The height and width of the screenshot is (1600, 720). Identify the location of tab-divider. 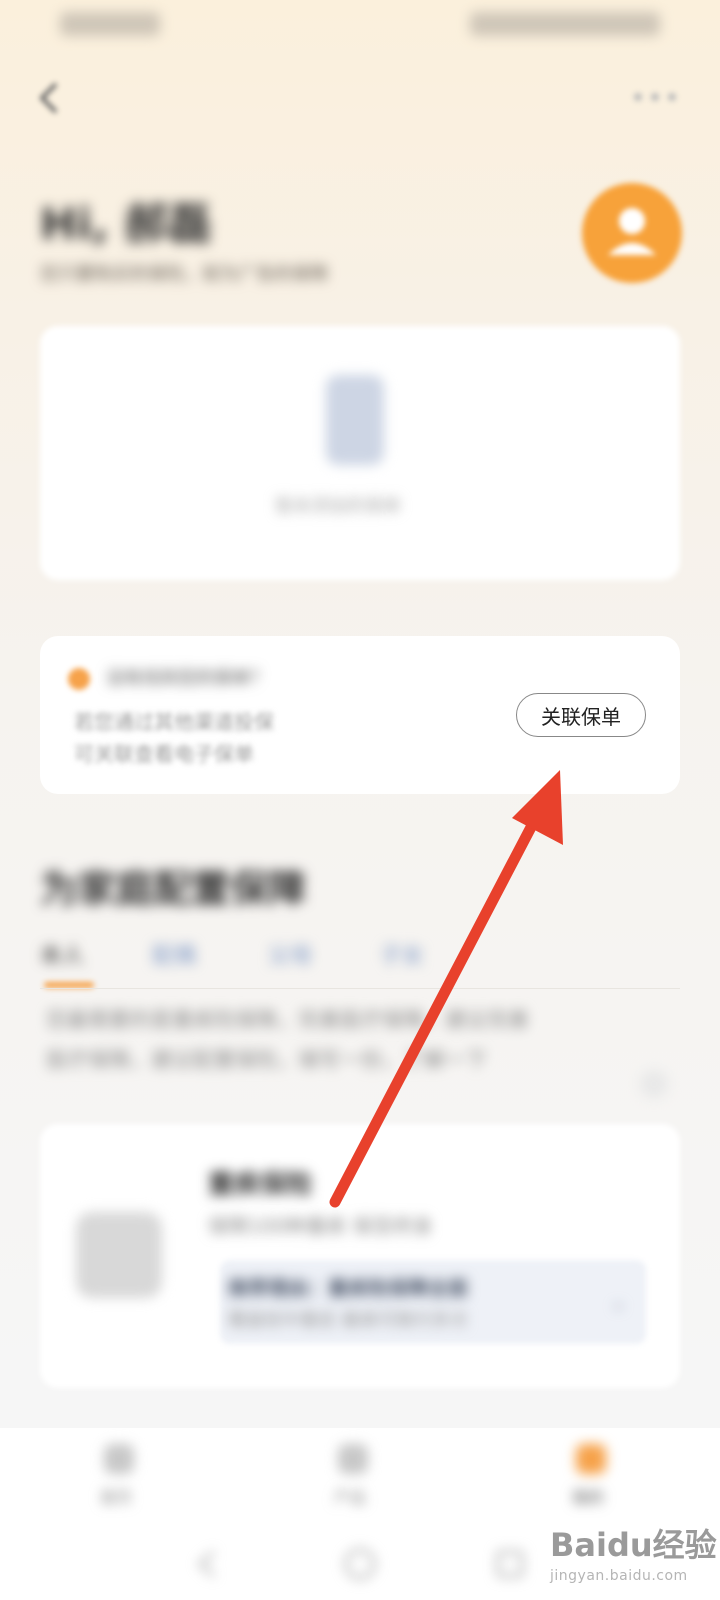
(360, 988).